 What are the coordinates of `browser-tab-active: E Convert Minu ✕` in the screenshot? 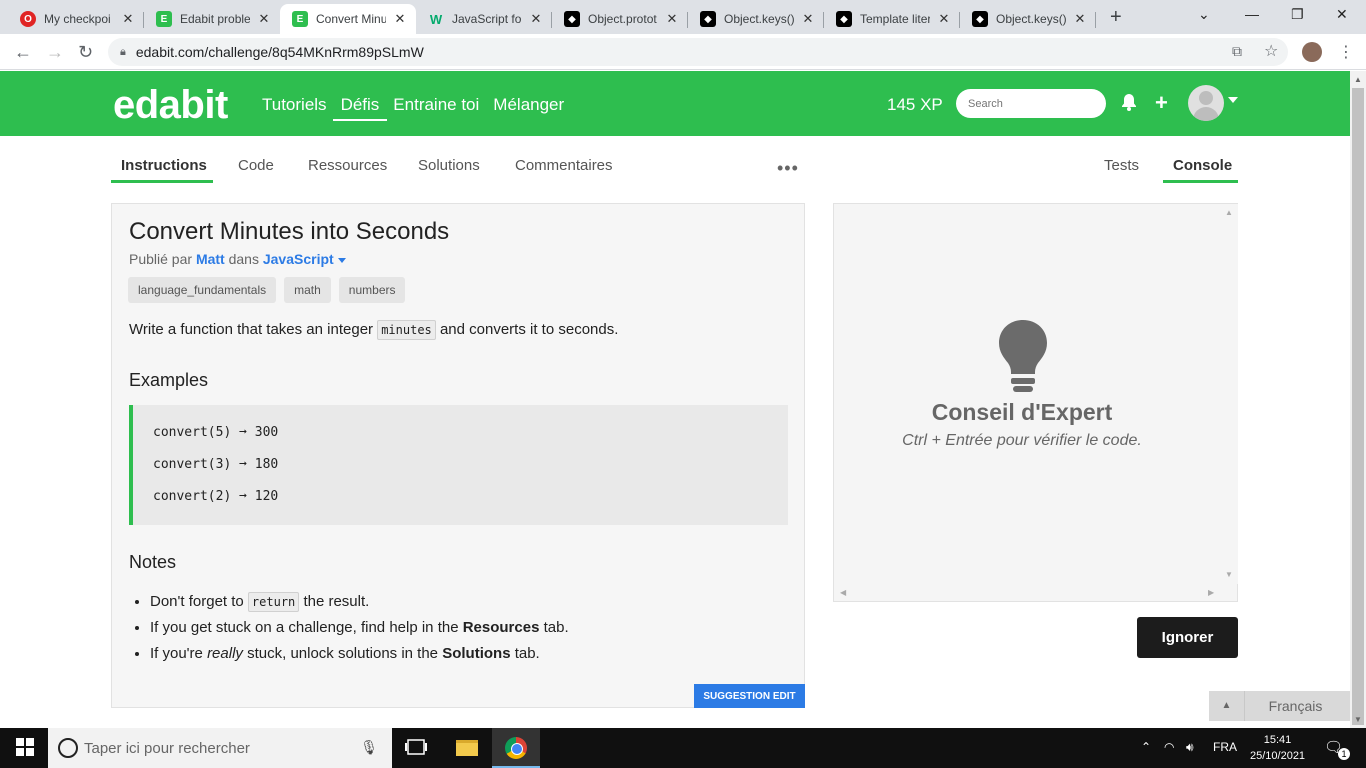 It's located at (348, 19).